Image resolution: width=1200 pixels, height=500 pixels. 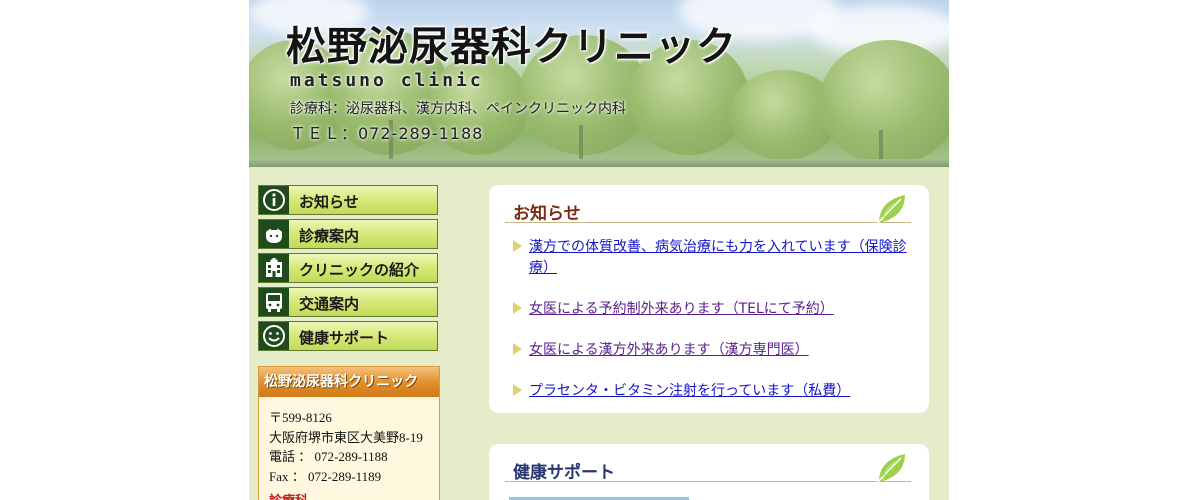 I want to click on news-item: 漢方での体質改善、病気治療にも力を入れています（保険診療）, so click(x=716, y=257).